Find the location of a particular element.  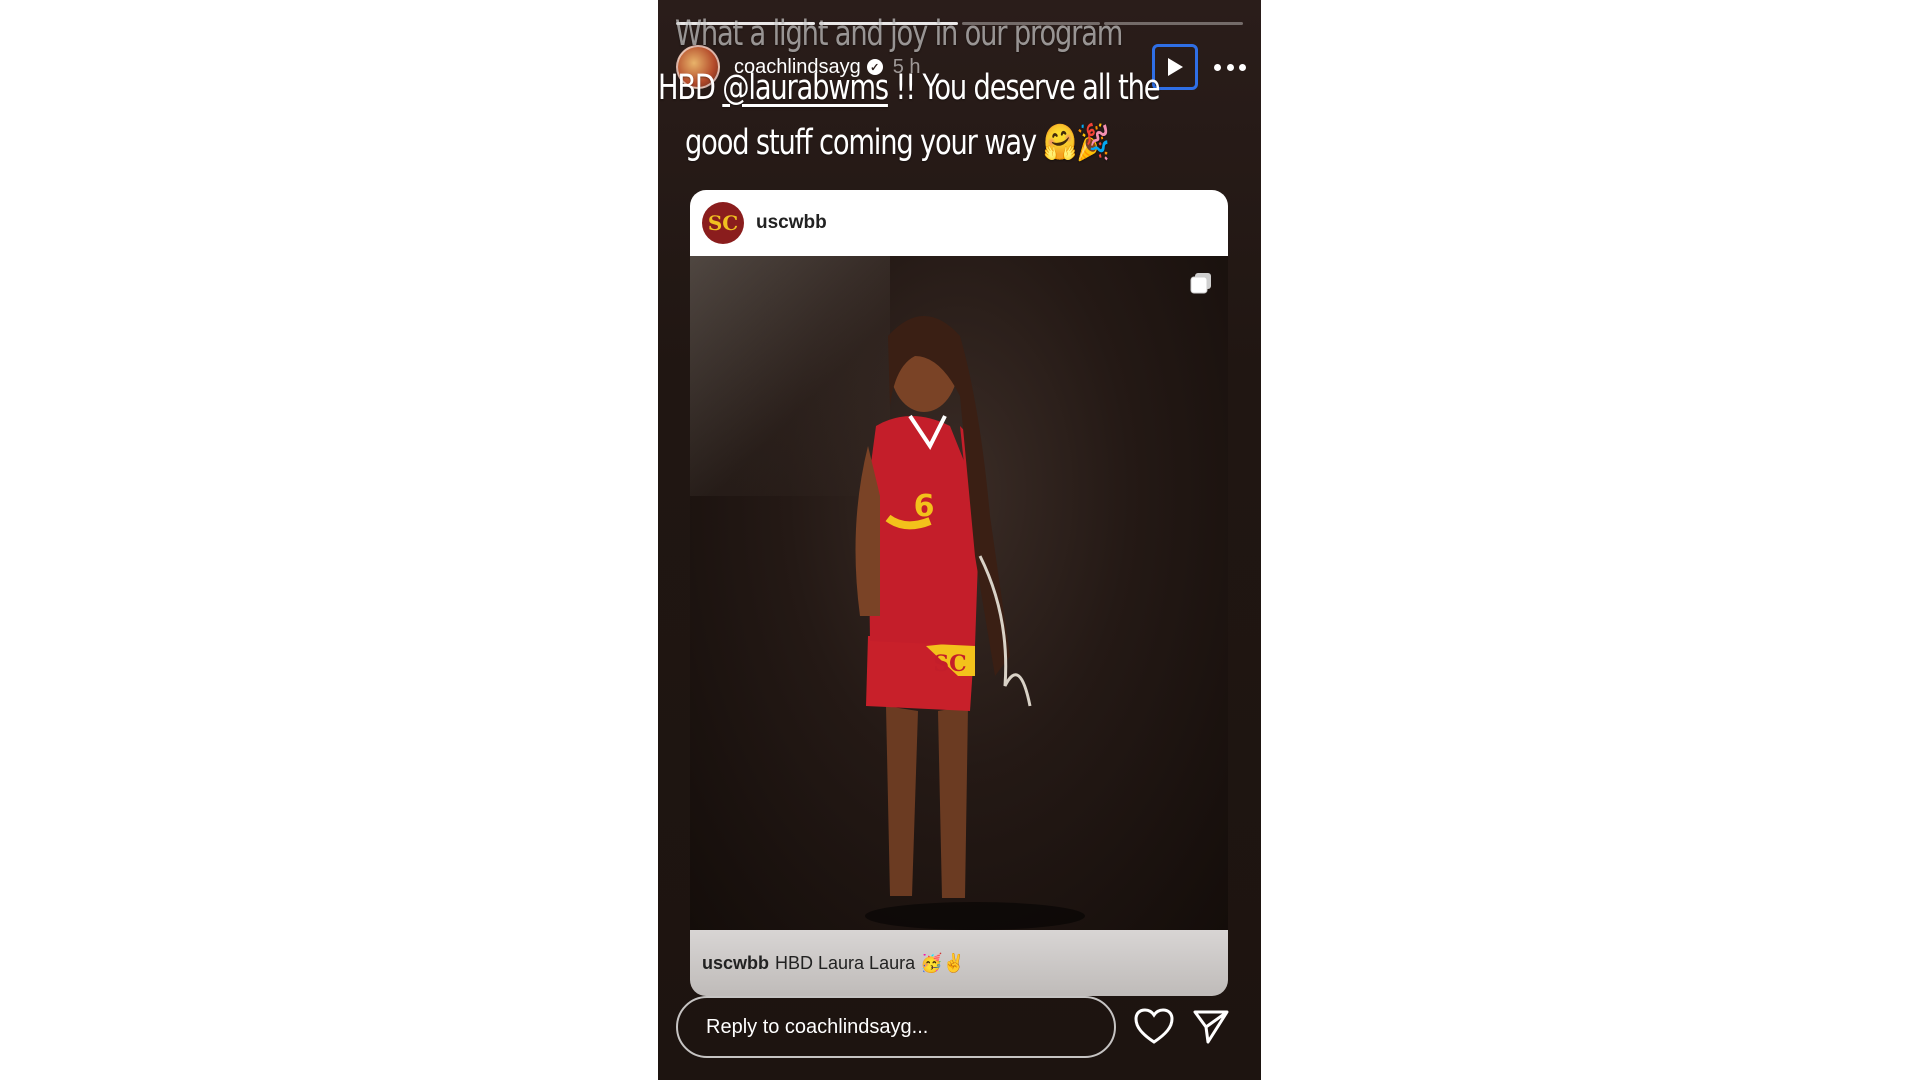

story-caption-line: HBD @laurabwms !! You deserve all the is located at coordinates (909, 88).